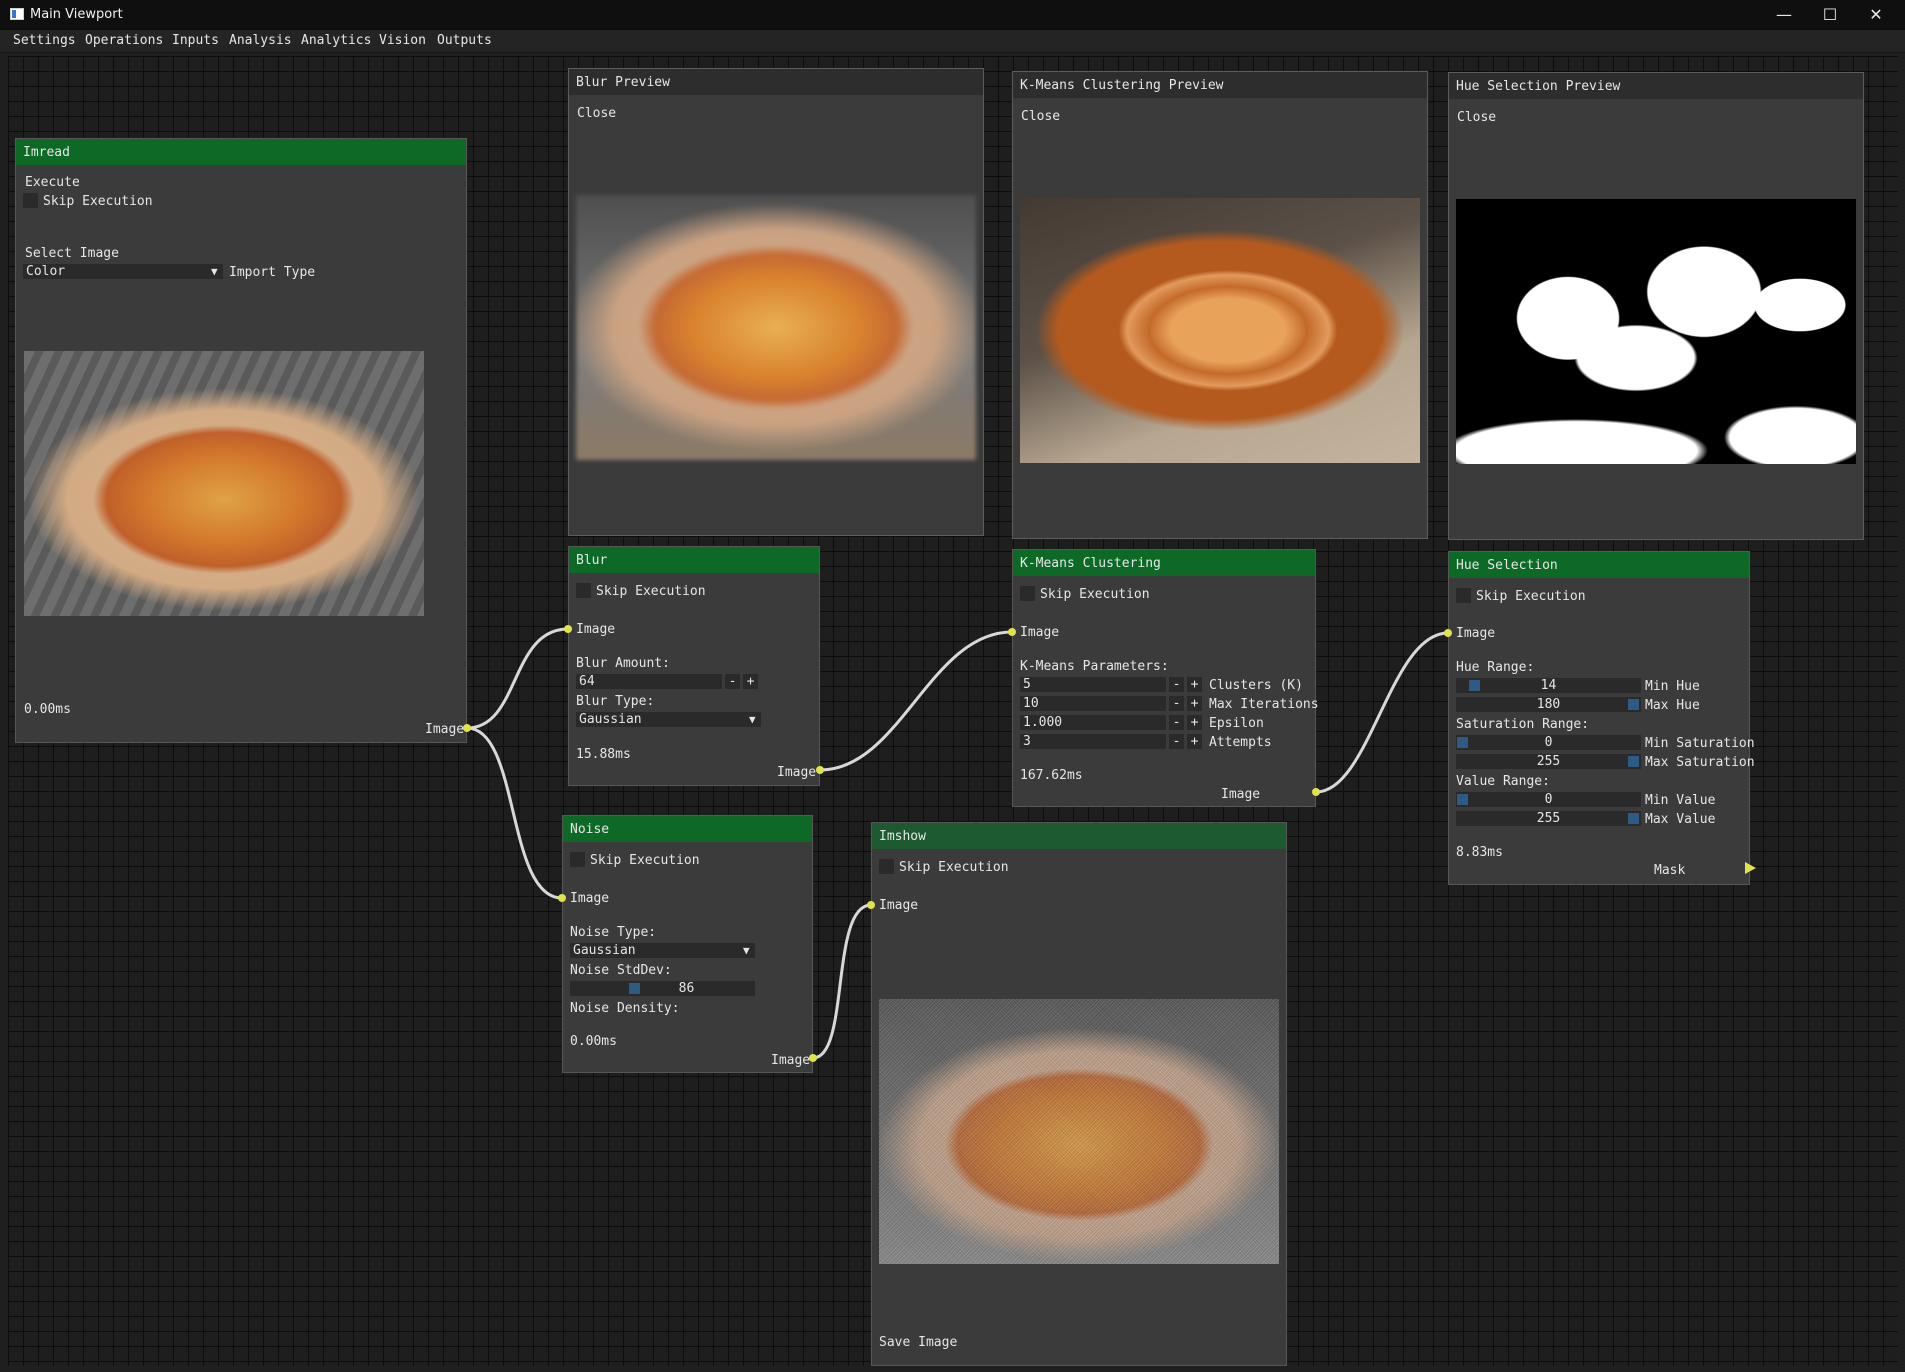 This screenshot has height=1372, width=1905. What do you see at coordinates (776, 82) in the screenshot?
I see `blur-preview-header: Blur Preview` at bounding box center [776, 82].